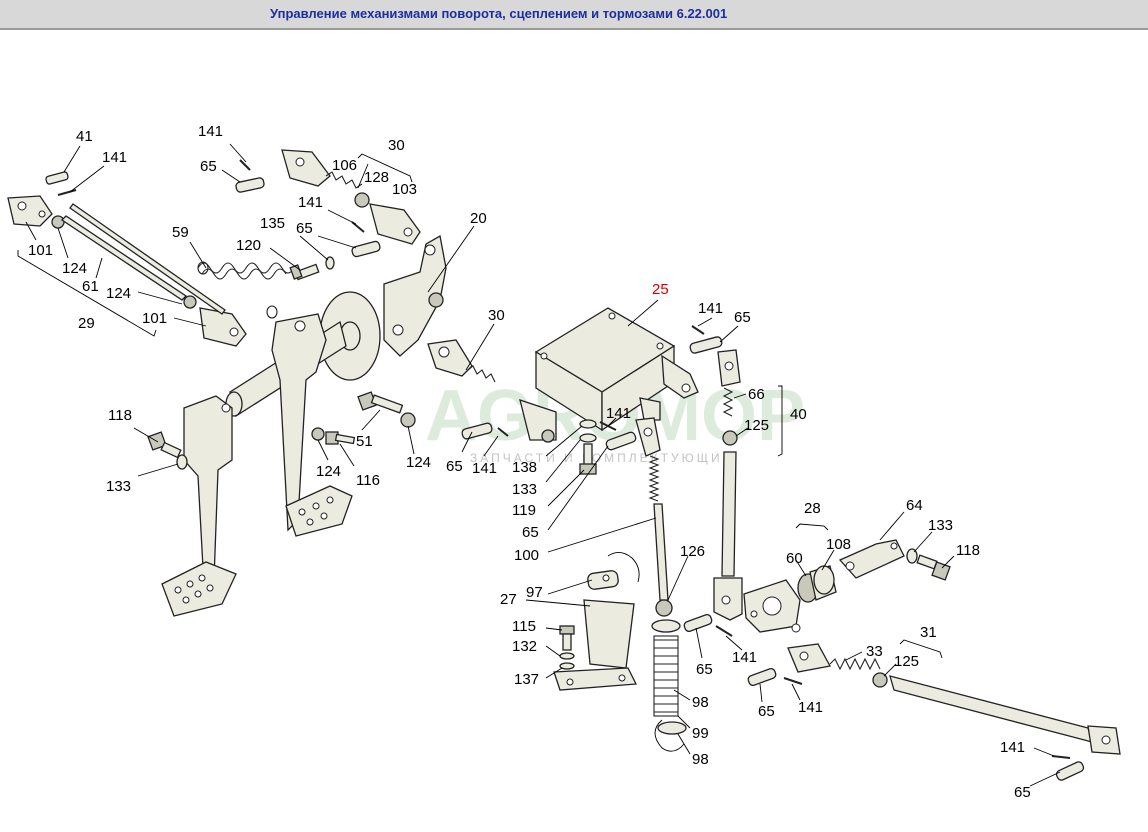 The width and height of the screenshot is (1148, 832). I want to click on part-washer-133c, so click(912, 556).